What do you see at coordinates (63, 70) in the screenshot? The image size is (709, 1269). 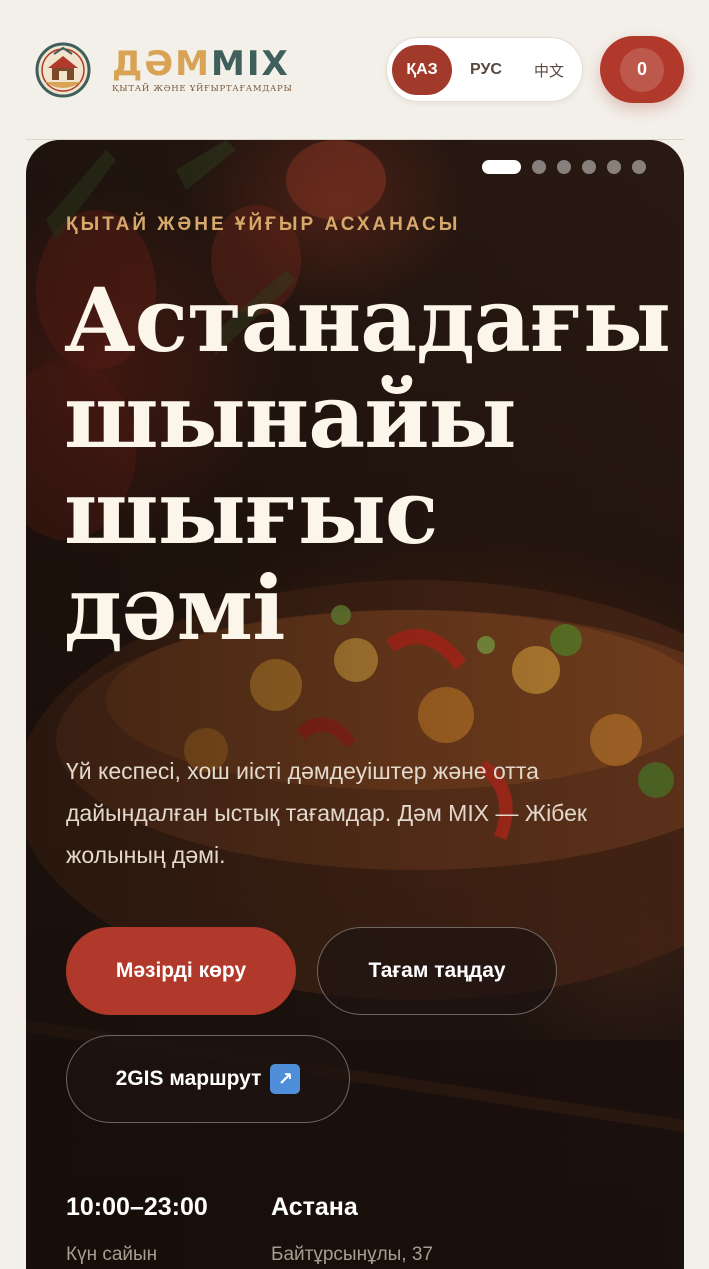 I see `logo-emblem-icon` at bounding box center [63, 70].